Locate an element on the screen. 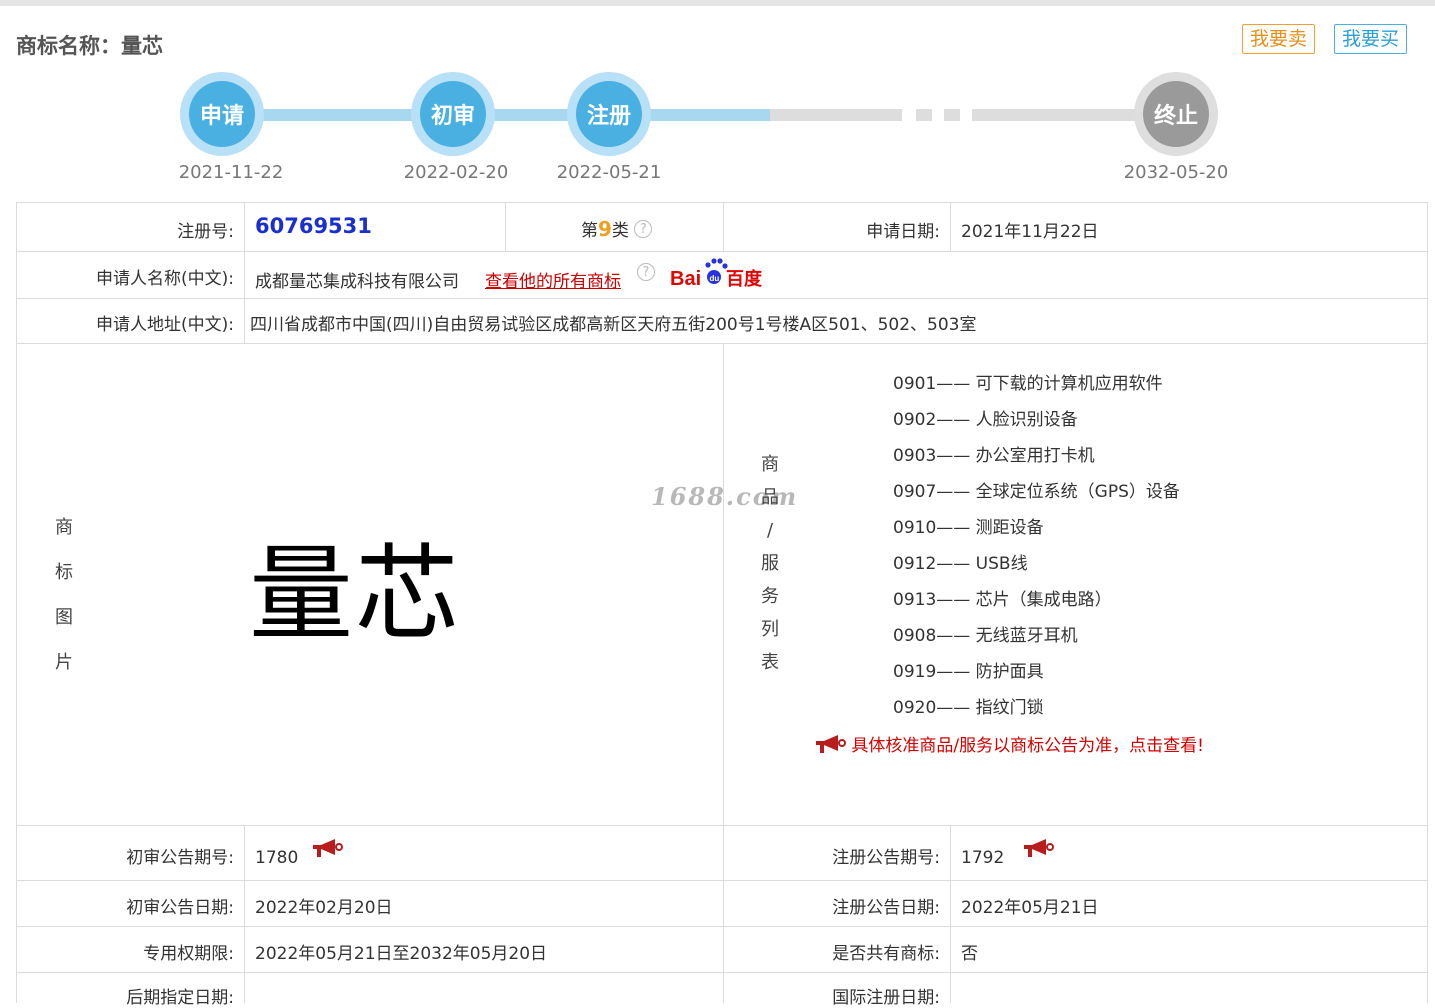  prelim-issue-value: 1780 is located at coordinates (277, 858).